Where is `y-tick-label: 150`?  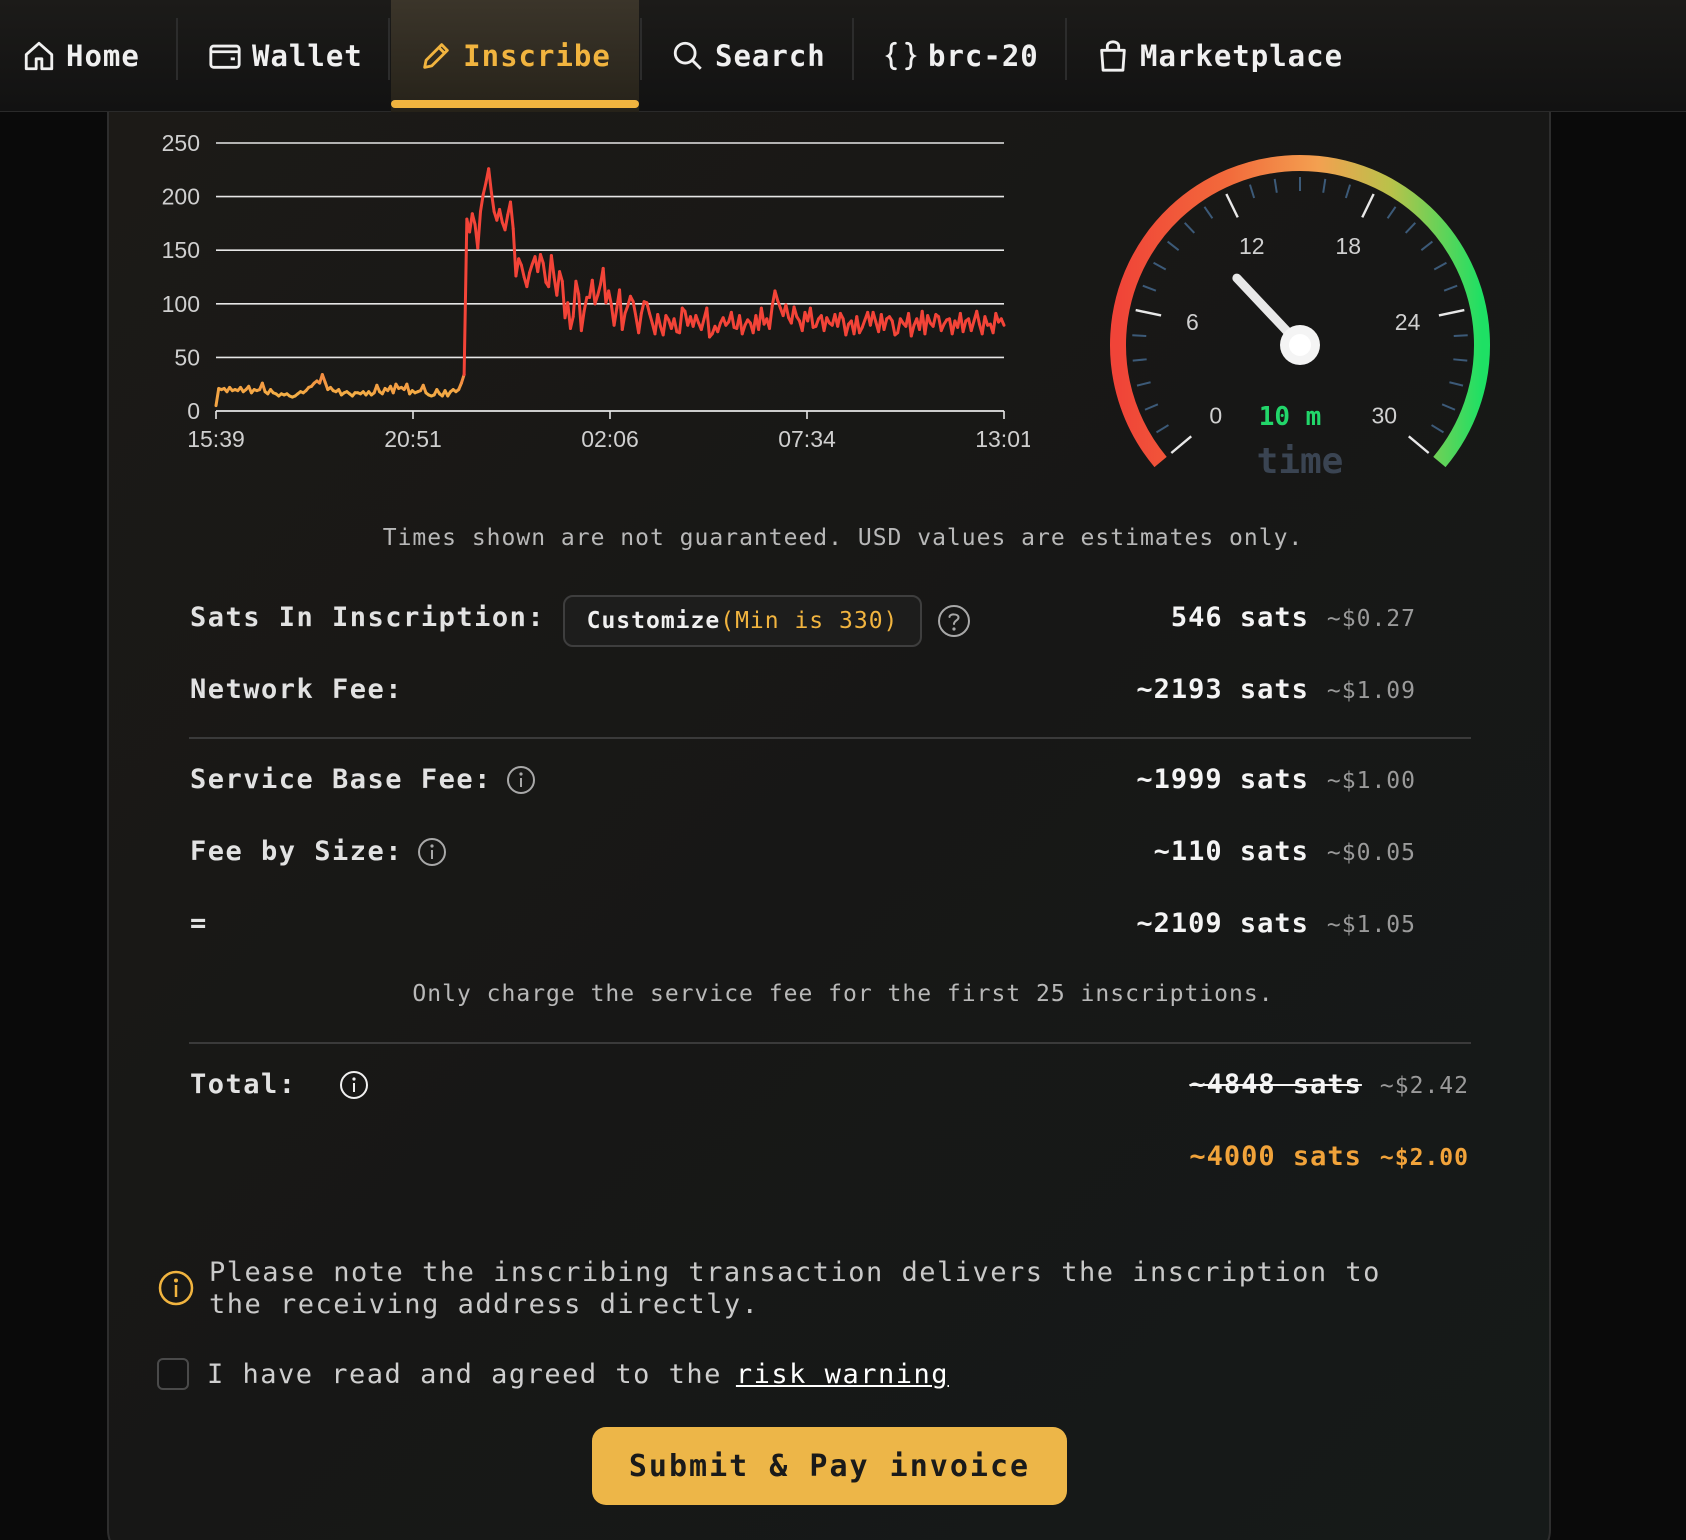
y-tick-label: 150 is located at coordinates (181, 250).